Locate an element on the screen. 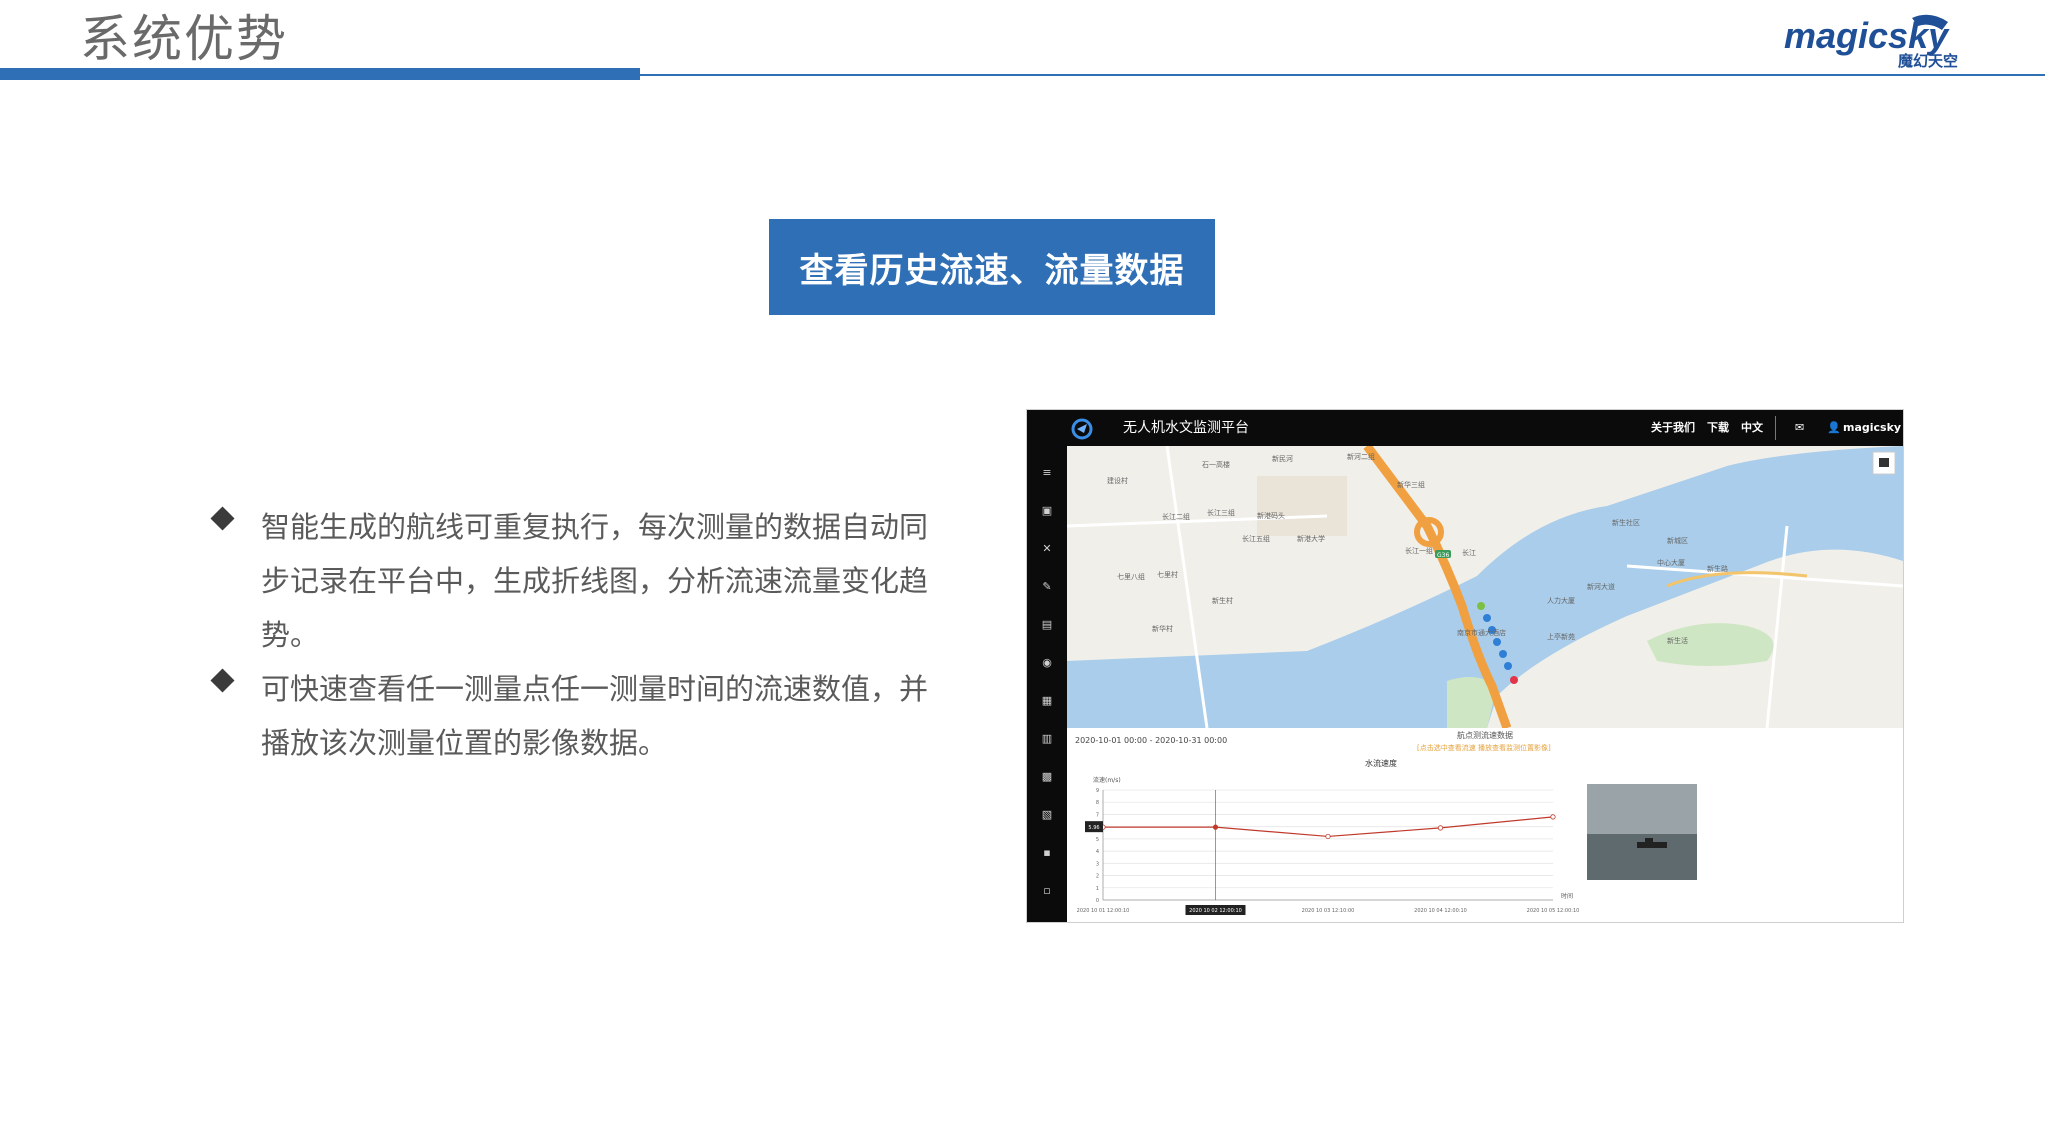  y-tick-label: 4 is located at coordinates (1097, 852).